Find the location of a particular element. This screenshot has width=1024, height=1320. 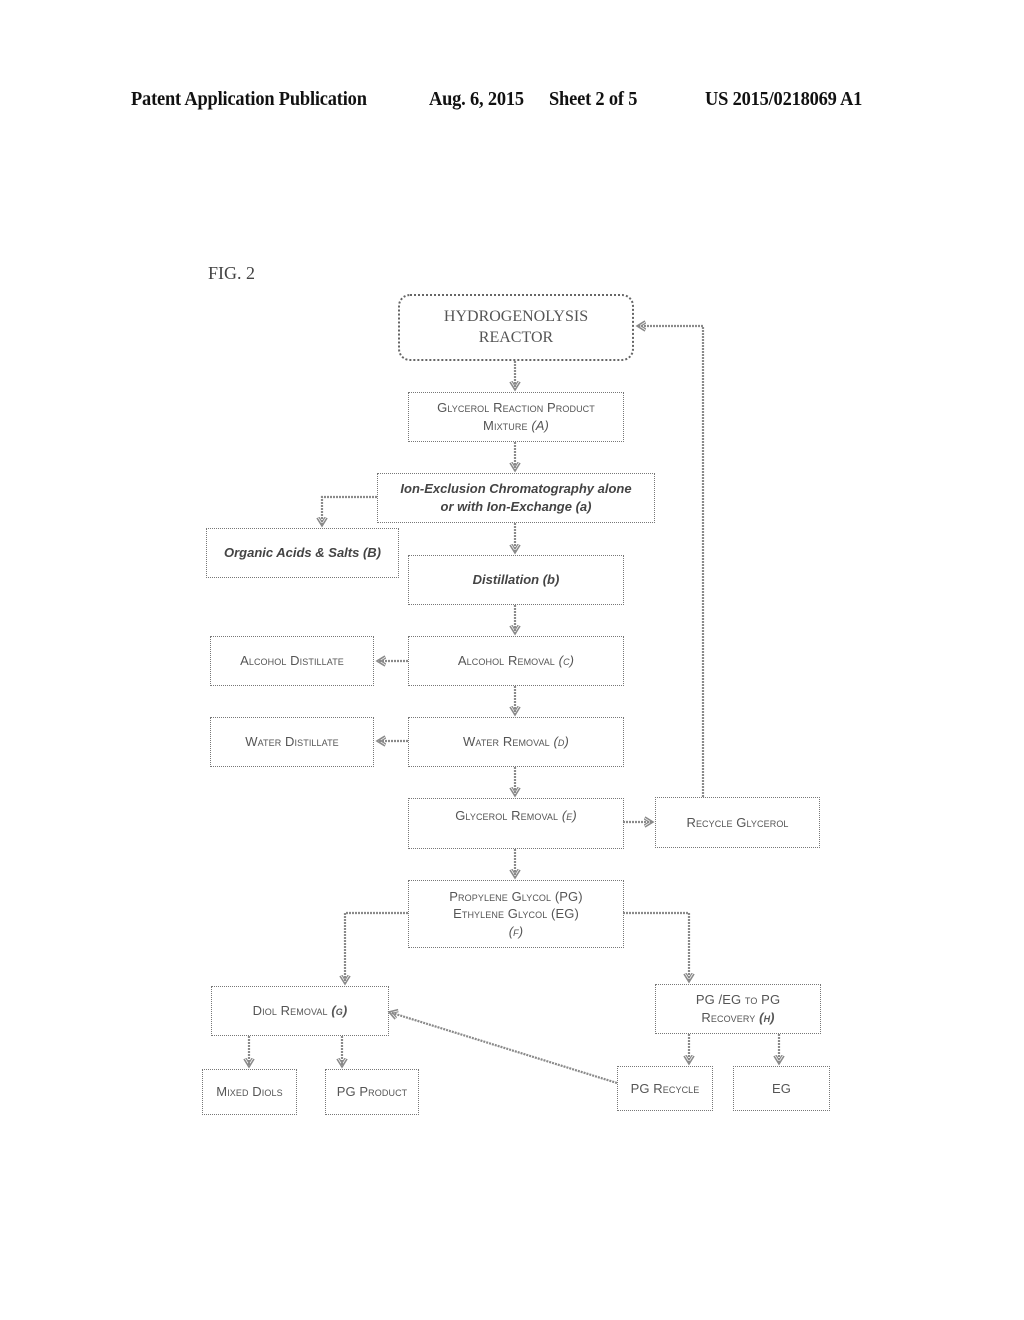

node-reaction-product-mixture: Glycerol Reaction Product Mixture (A) is located at coordinates (516, 417).